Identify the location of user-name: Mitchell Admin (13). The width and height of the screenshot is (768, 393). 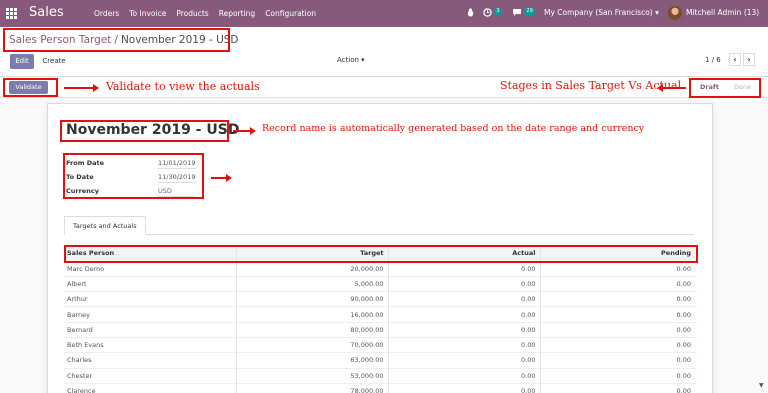
(723, 12).